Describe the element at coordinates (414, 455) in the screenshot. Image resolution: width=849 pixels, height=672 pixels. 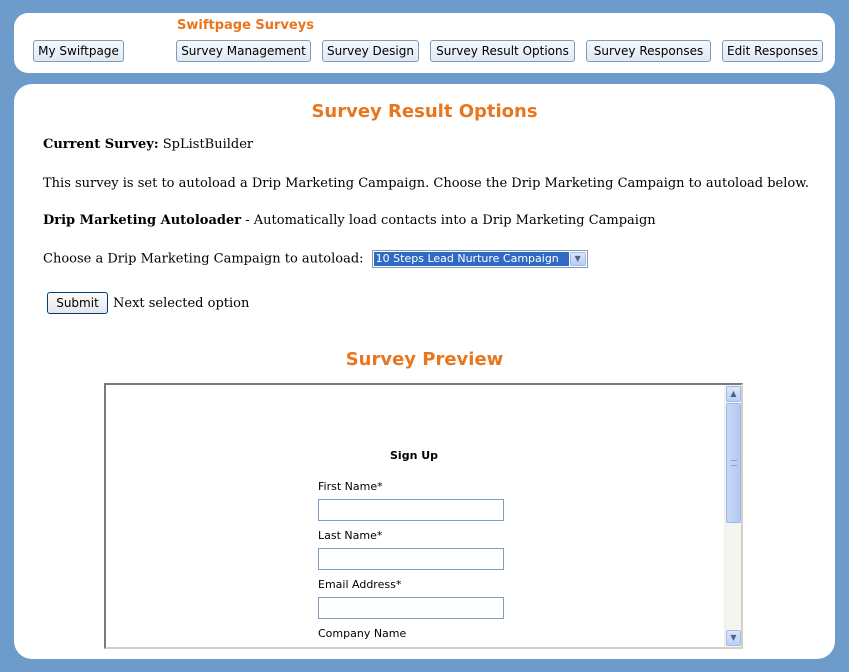
I see `form-title: Sign Up` at that location.